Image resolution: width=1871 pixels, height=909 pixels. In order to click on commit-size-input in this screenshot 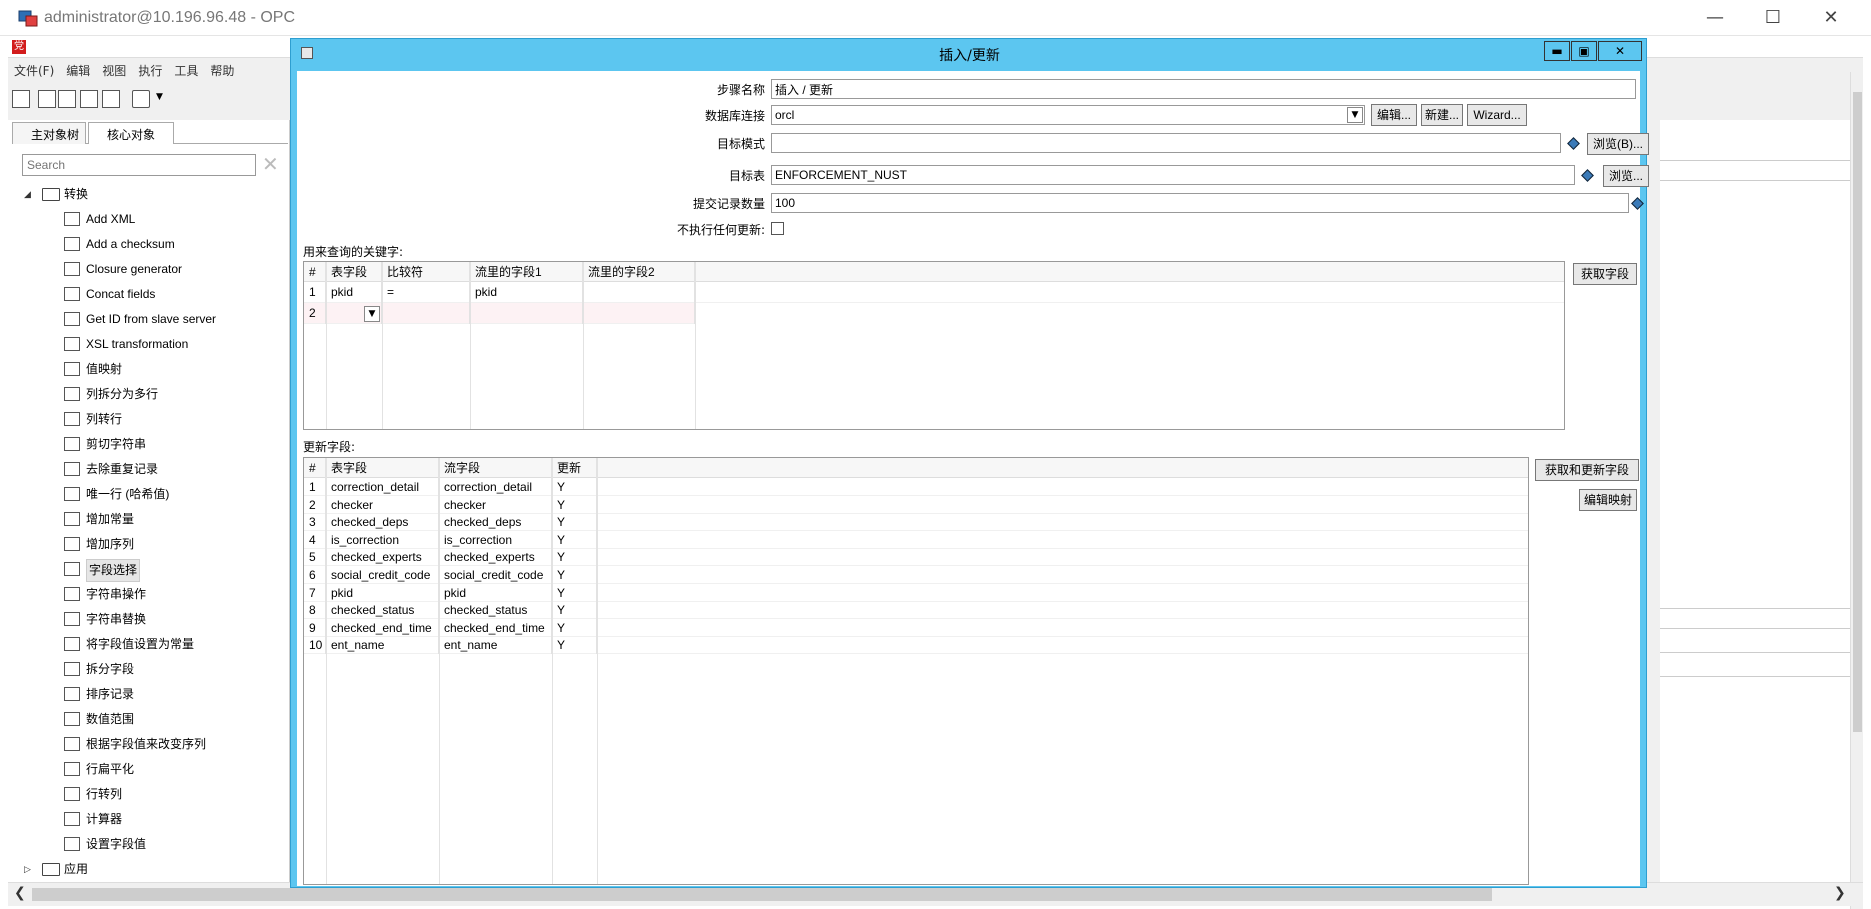, I will do `click(1200, 203)`.